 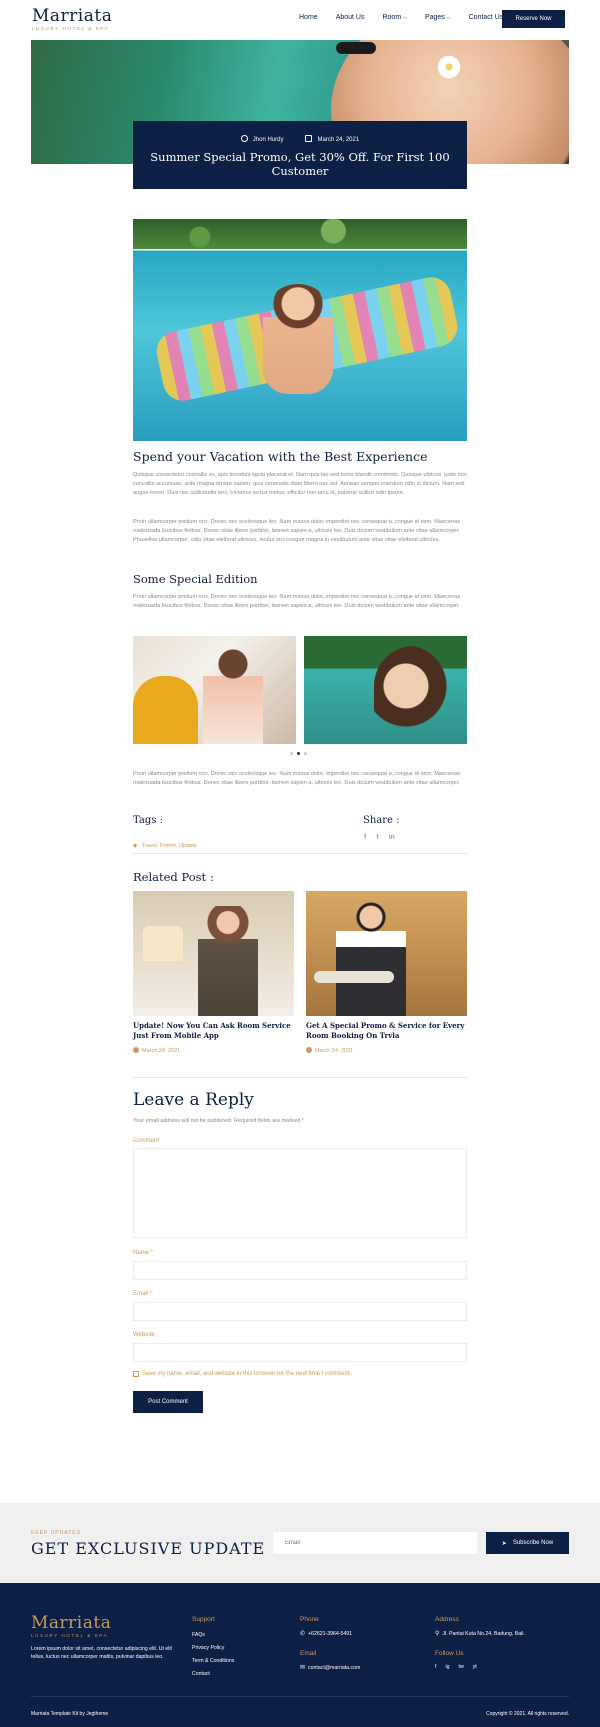 What do you see at coordinates (527, 1543) in the screenshot?
I see `subscribe-button: ➤ Subscribe Now` at bounding box center [527, 1543].